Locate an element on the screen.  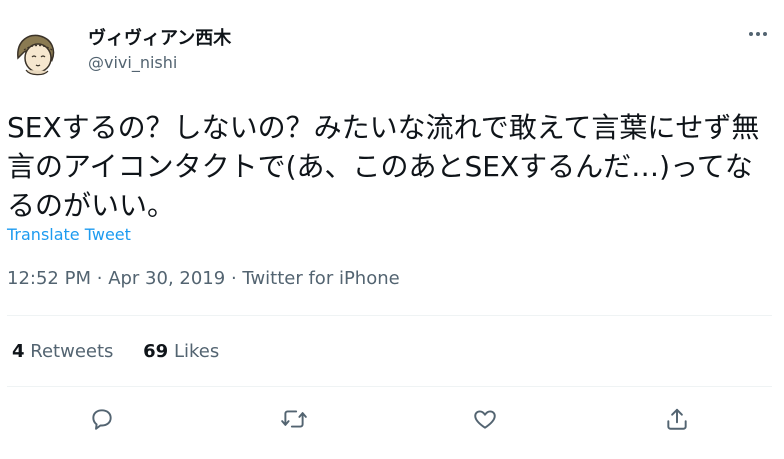
retweet-button is located at coordinates (294, 419).